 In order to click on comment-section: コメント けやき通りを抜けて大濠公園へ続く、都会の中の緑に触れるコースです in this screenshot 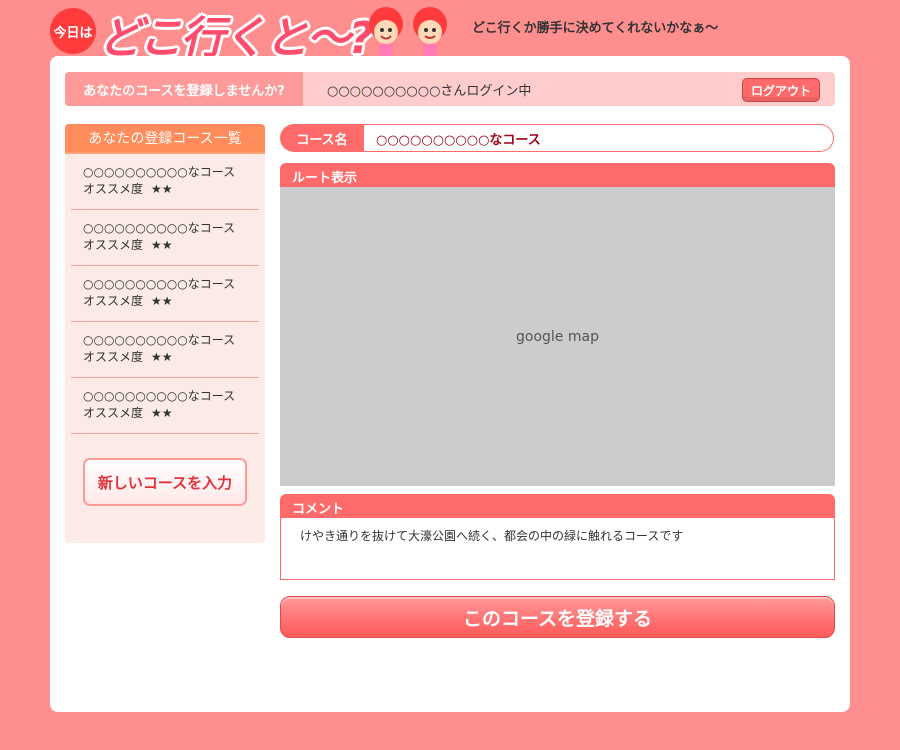, I will do `click(557, 538)`.